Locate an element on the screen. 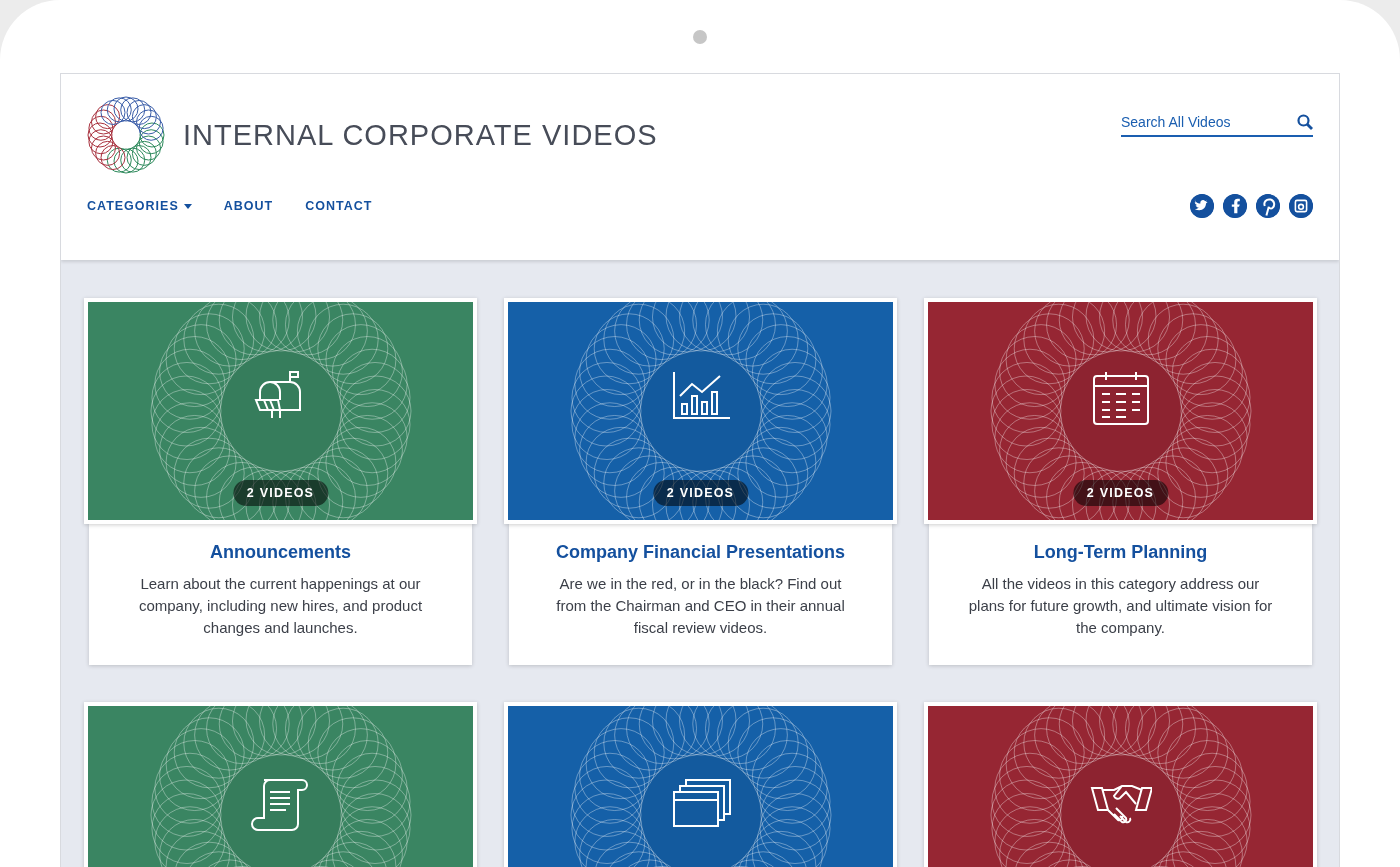 The width and height of the screenshot is (1400, 867). nav-link: CONTACT is located at coordinates (339, 206).